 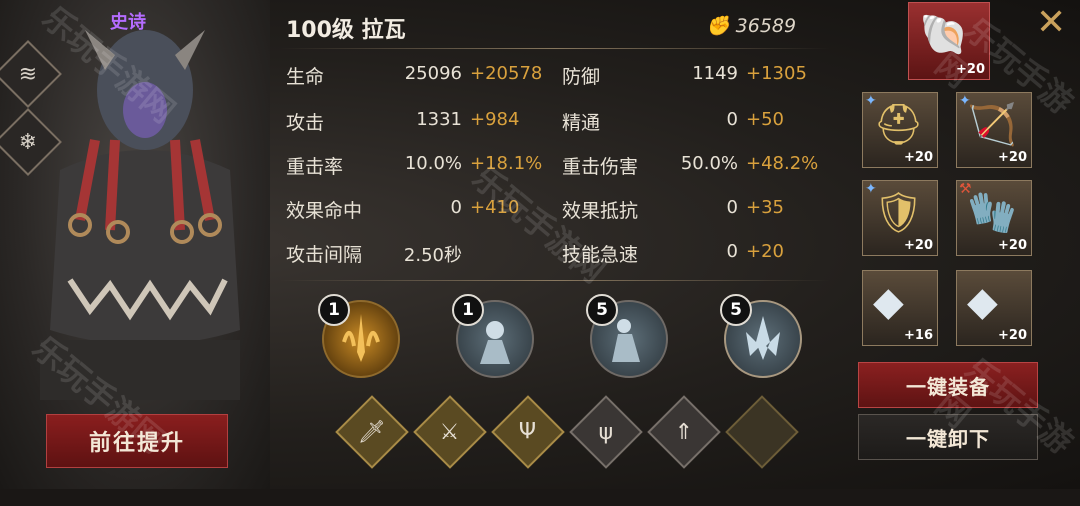 What do you see at coordinates (495, 119) in the screenshot?
I see `stat-bonus-value: +984` at bounding box center [495, 119].